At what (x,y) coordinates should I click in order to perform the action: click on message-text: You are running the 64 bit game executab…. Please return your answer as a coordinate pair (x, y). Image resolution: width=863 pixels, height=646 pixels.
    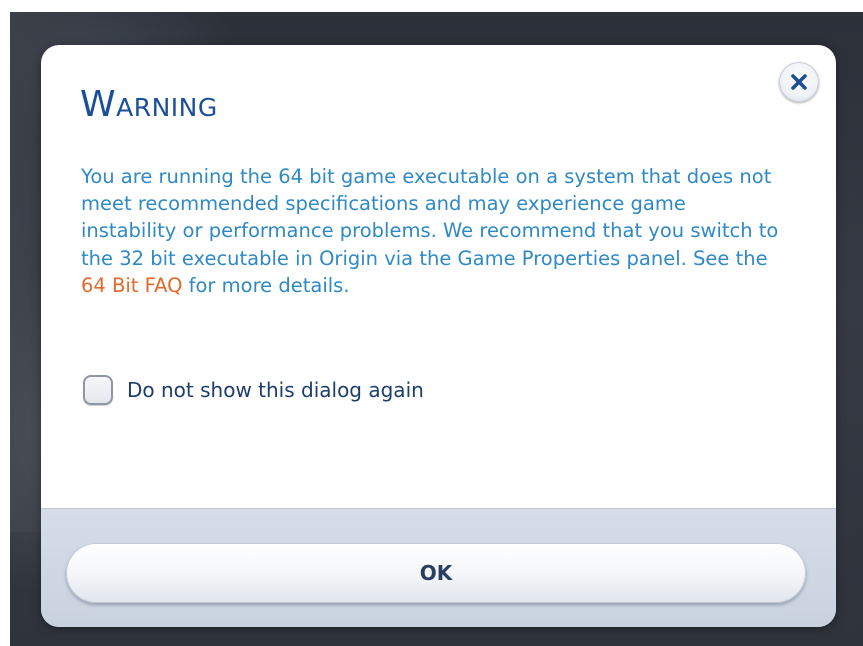
    Looking at the image, I should click on (430, 217).